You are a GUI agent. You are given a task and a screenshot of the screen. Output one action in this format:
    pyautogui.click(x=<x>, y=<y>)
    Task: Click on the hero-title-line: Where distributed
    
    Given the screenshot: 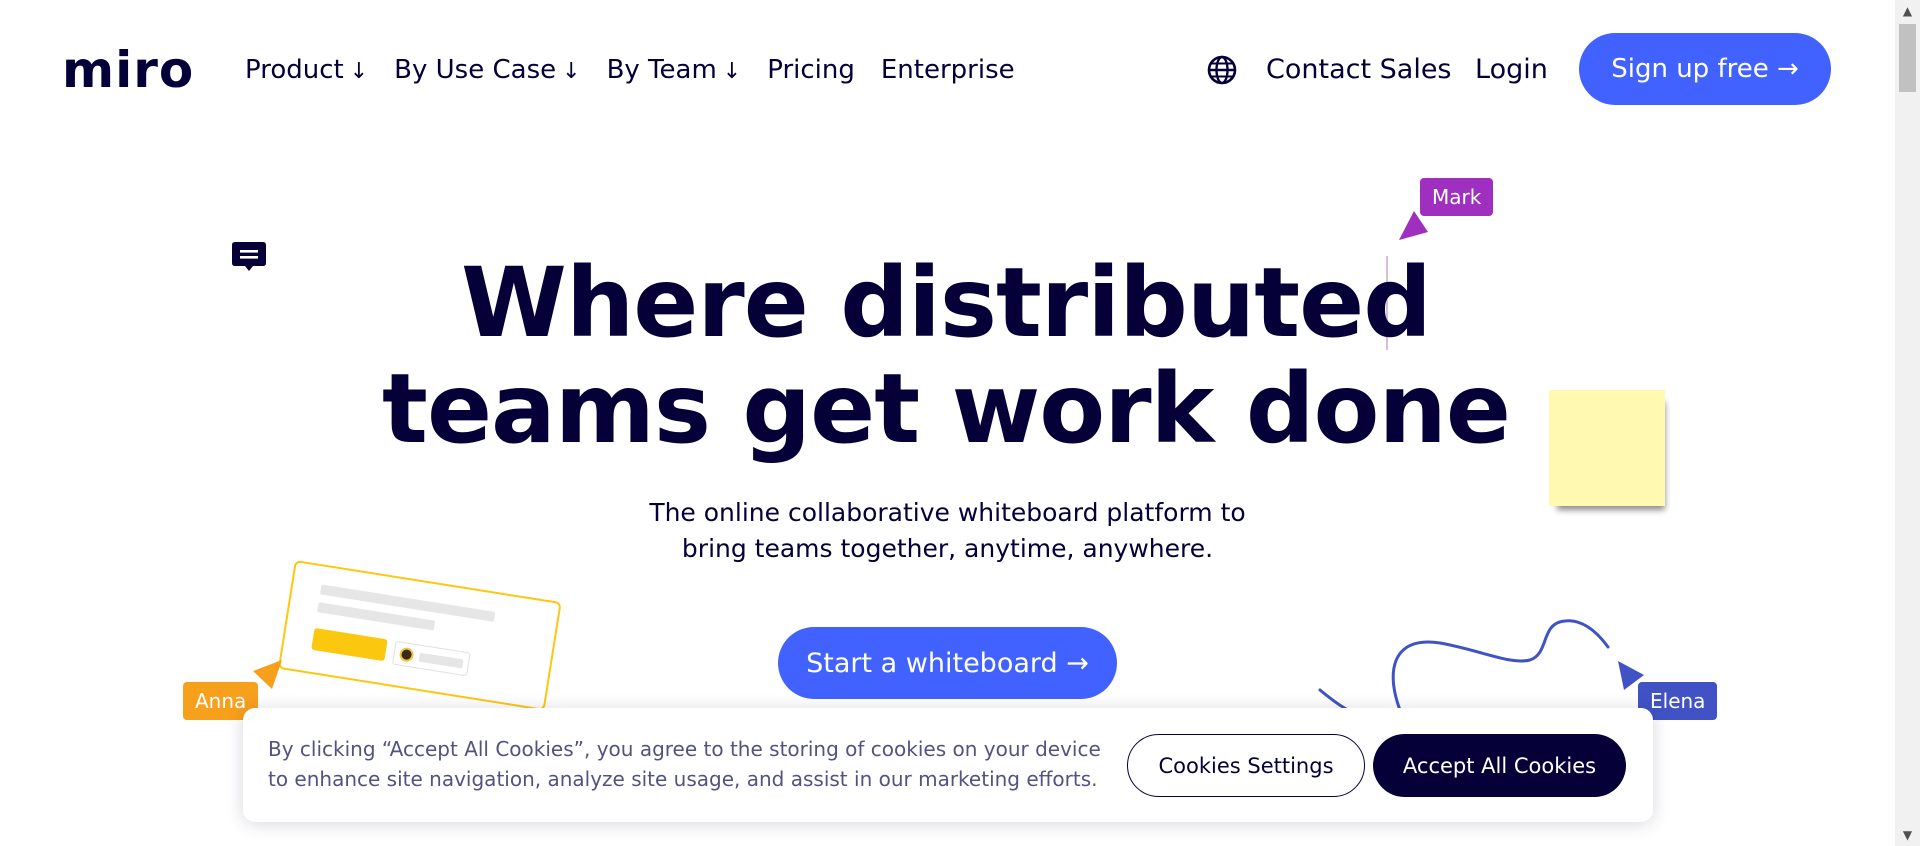 What is the action you would take?
    pyautogui.click(x=946, y=303)
    